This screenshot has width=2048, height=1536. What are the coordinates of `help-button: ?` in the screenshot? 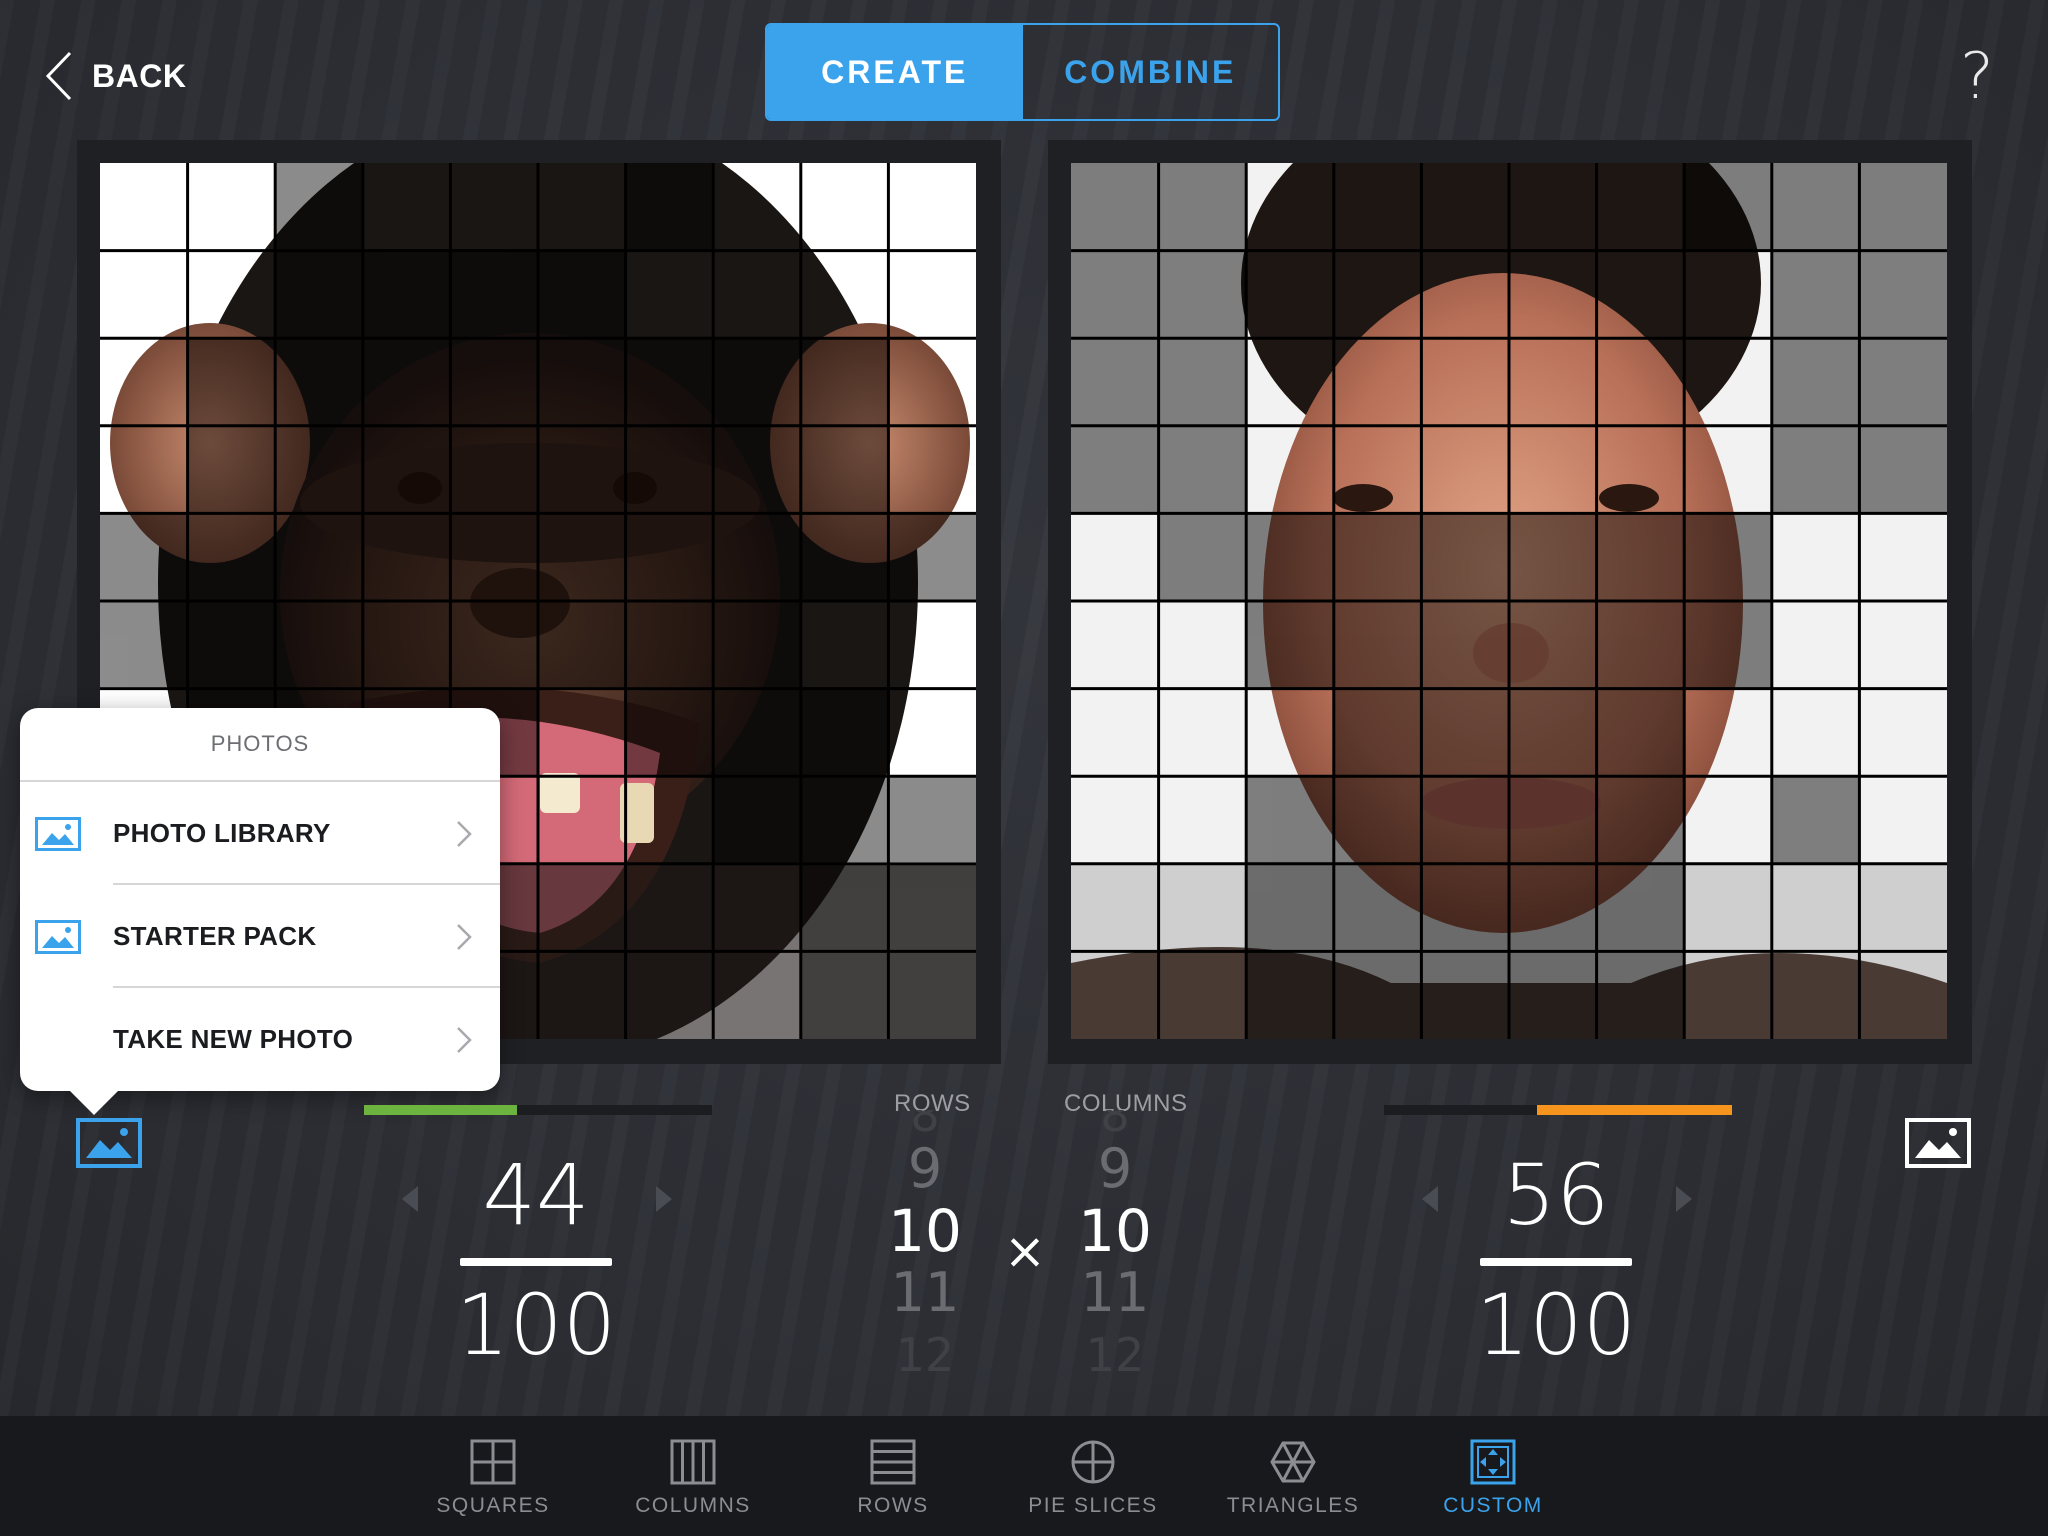 It's located at (1977, 77).